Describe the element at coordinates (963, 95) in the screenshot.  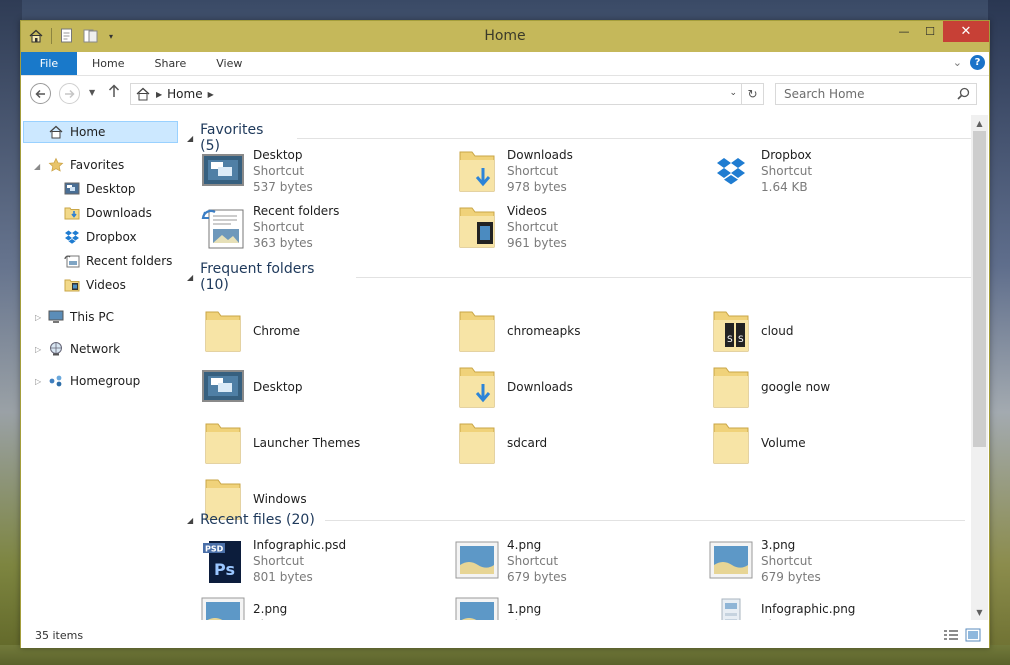
I see `search-icon` at that location.